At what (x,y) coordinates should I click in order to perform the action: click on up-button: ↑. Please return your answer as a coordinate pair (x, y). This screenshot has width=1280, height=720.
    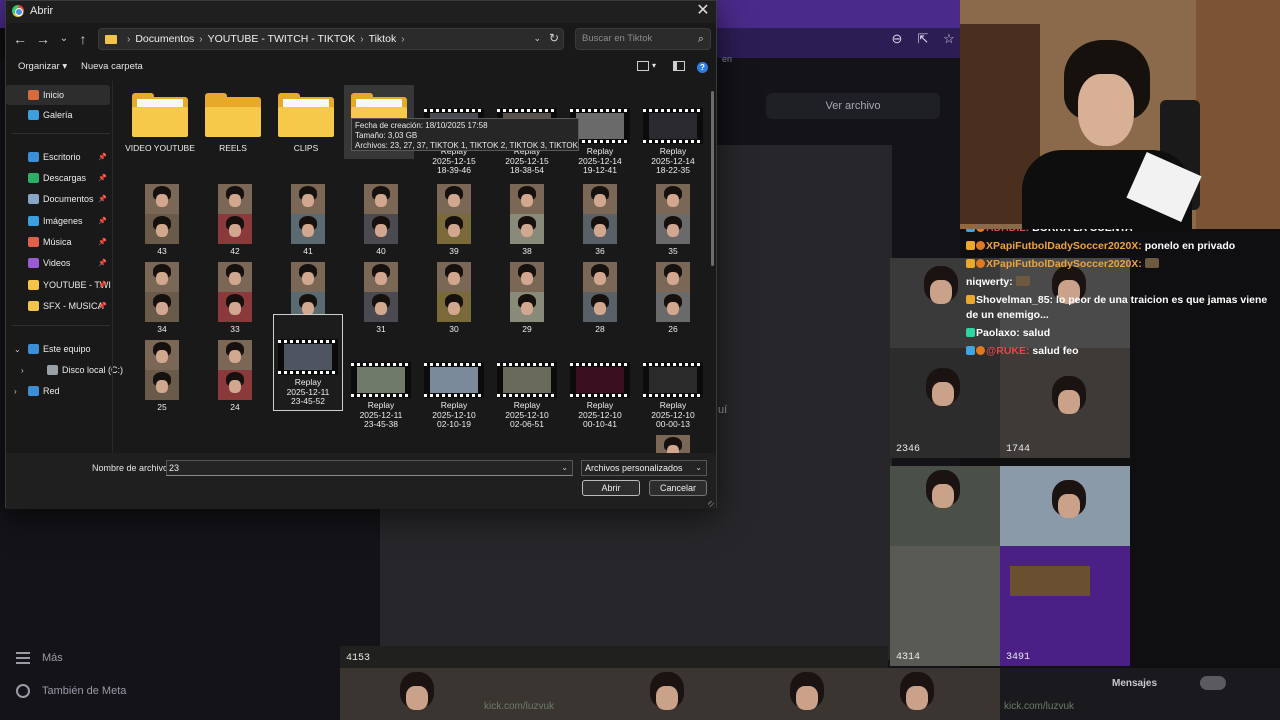
    Looking at the image, I should click on (83, 39).